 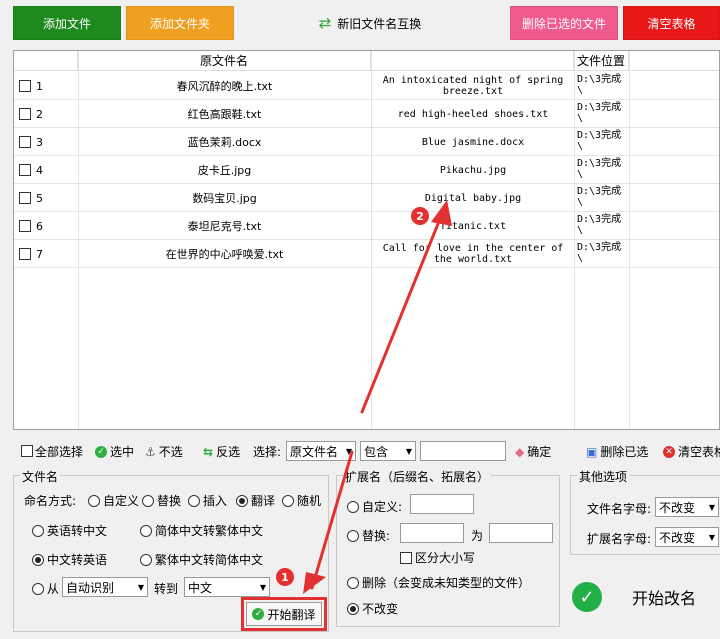 What do you see at coordinates (314, 583) in the screenshot?
I see `arrow-head-start` at bounding box center [314, 583].